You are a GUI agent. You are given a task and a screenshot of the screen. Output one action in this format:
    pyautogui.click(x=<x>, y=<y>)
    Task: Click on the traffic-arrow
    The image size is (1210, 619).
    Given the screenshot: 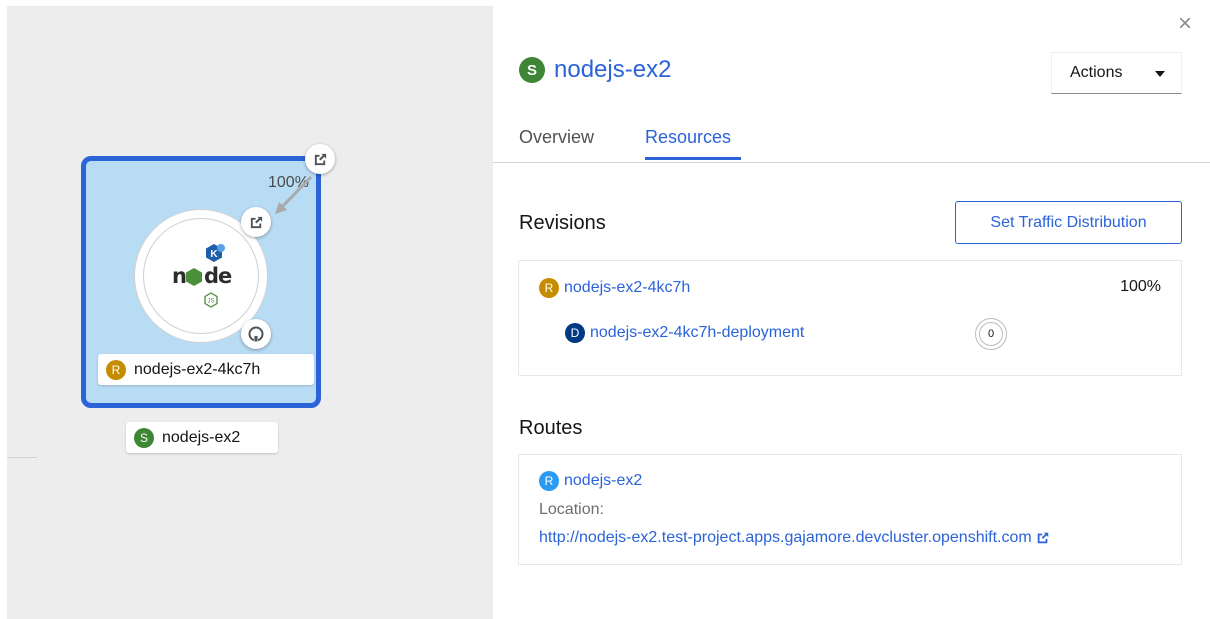 What is the action you would take?
    pyautogui.click(x=294, y=194)
    